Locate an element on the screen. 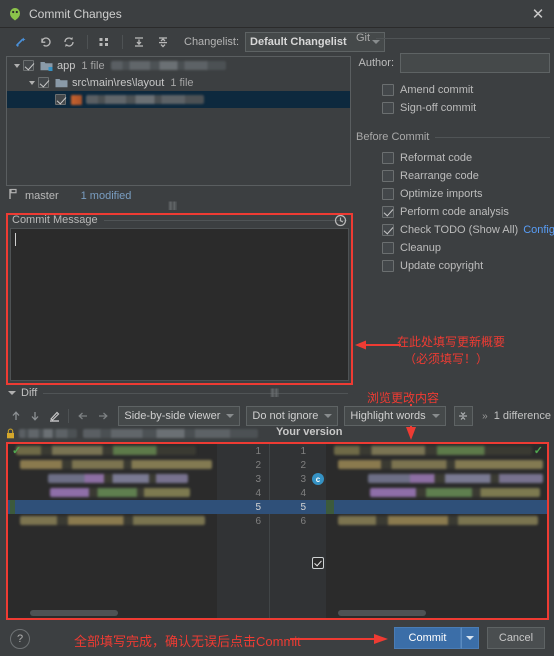  changed-files-tree: app 1 file src\main\res\layout 1 file is located at coordinates (178, 121).